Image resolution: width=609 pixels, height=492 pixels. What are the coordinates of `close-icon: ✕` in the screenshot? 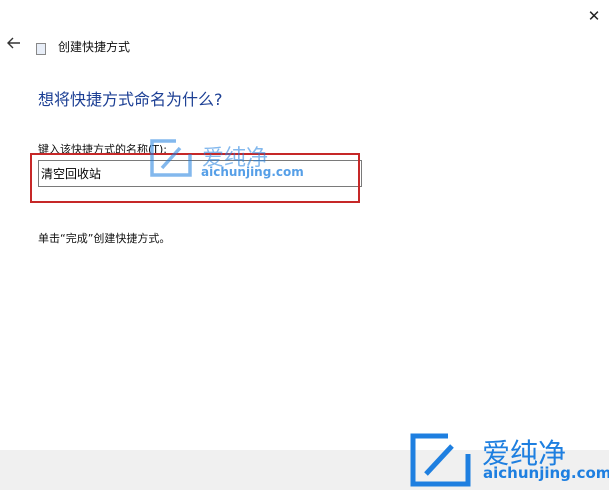 It's located at (594, 16).